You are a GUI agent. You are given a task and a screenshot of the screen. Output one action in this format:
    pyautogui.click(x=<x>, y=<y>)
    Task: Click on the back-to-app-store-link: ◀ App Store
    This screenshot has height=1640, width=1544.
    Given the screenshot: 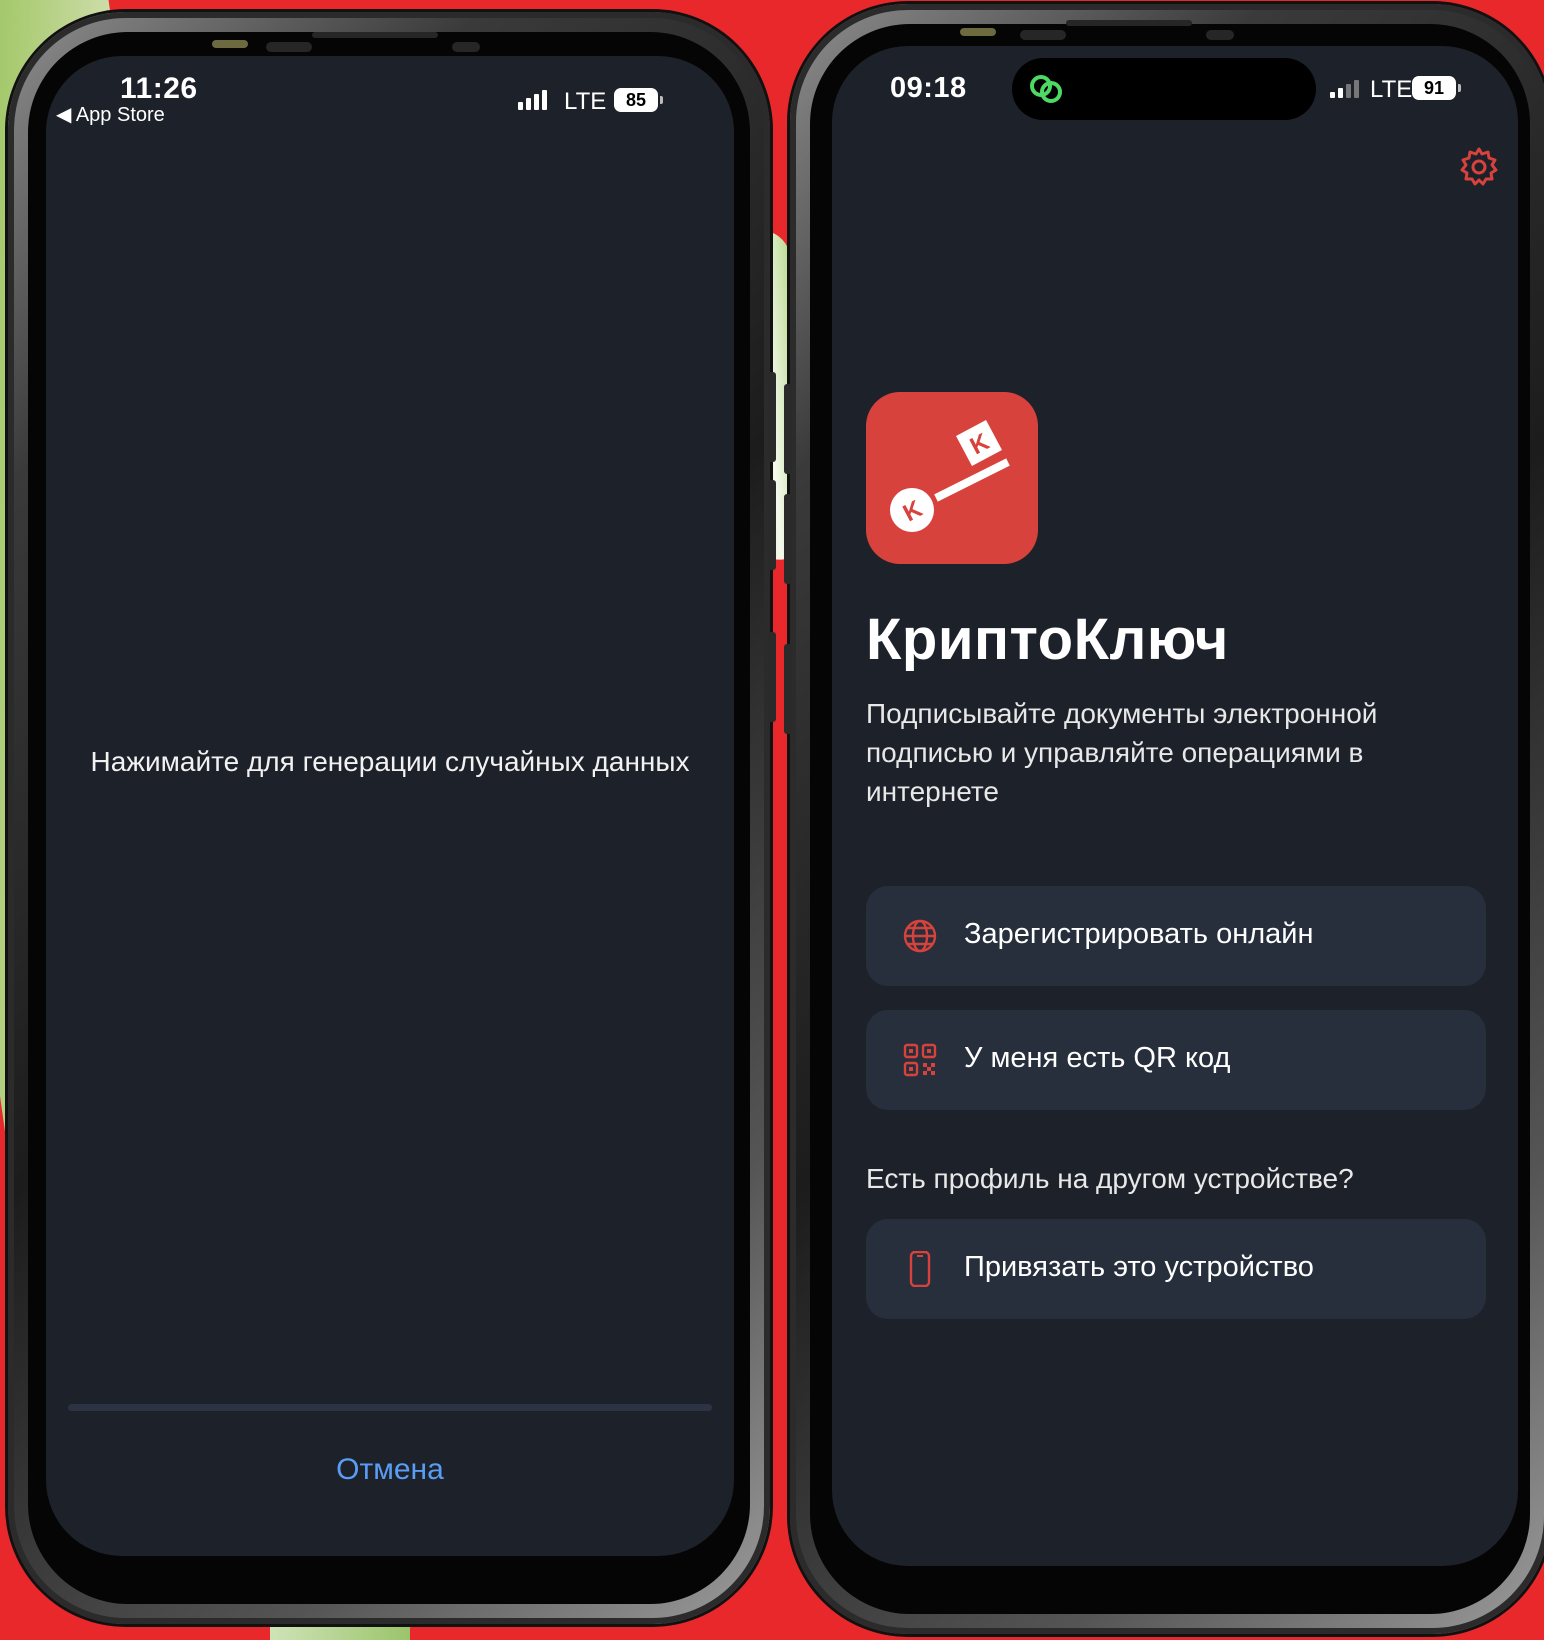 What is the action you would take?
    pyautogui.click(x=110, y=114)
    